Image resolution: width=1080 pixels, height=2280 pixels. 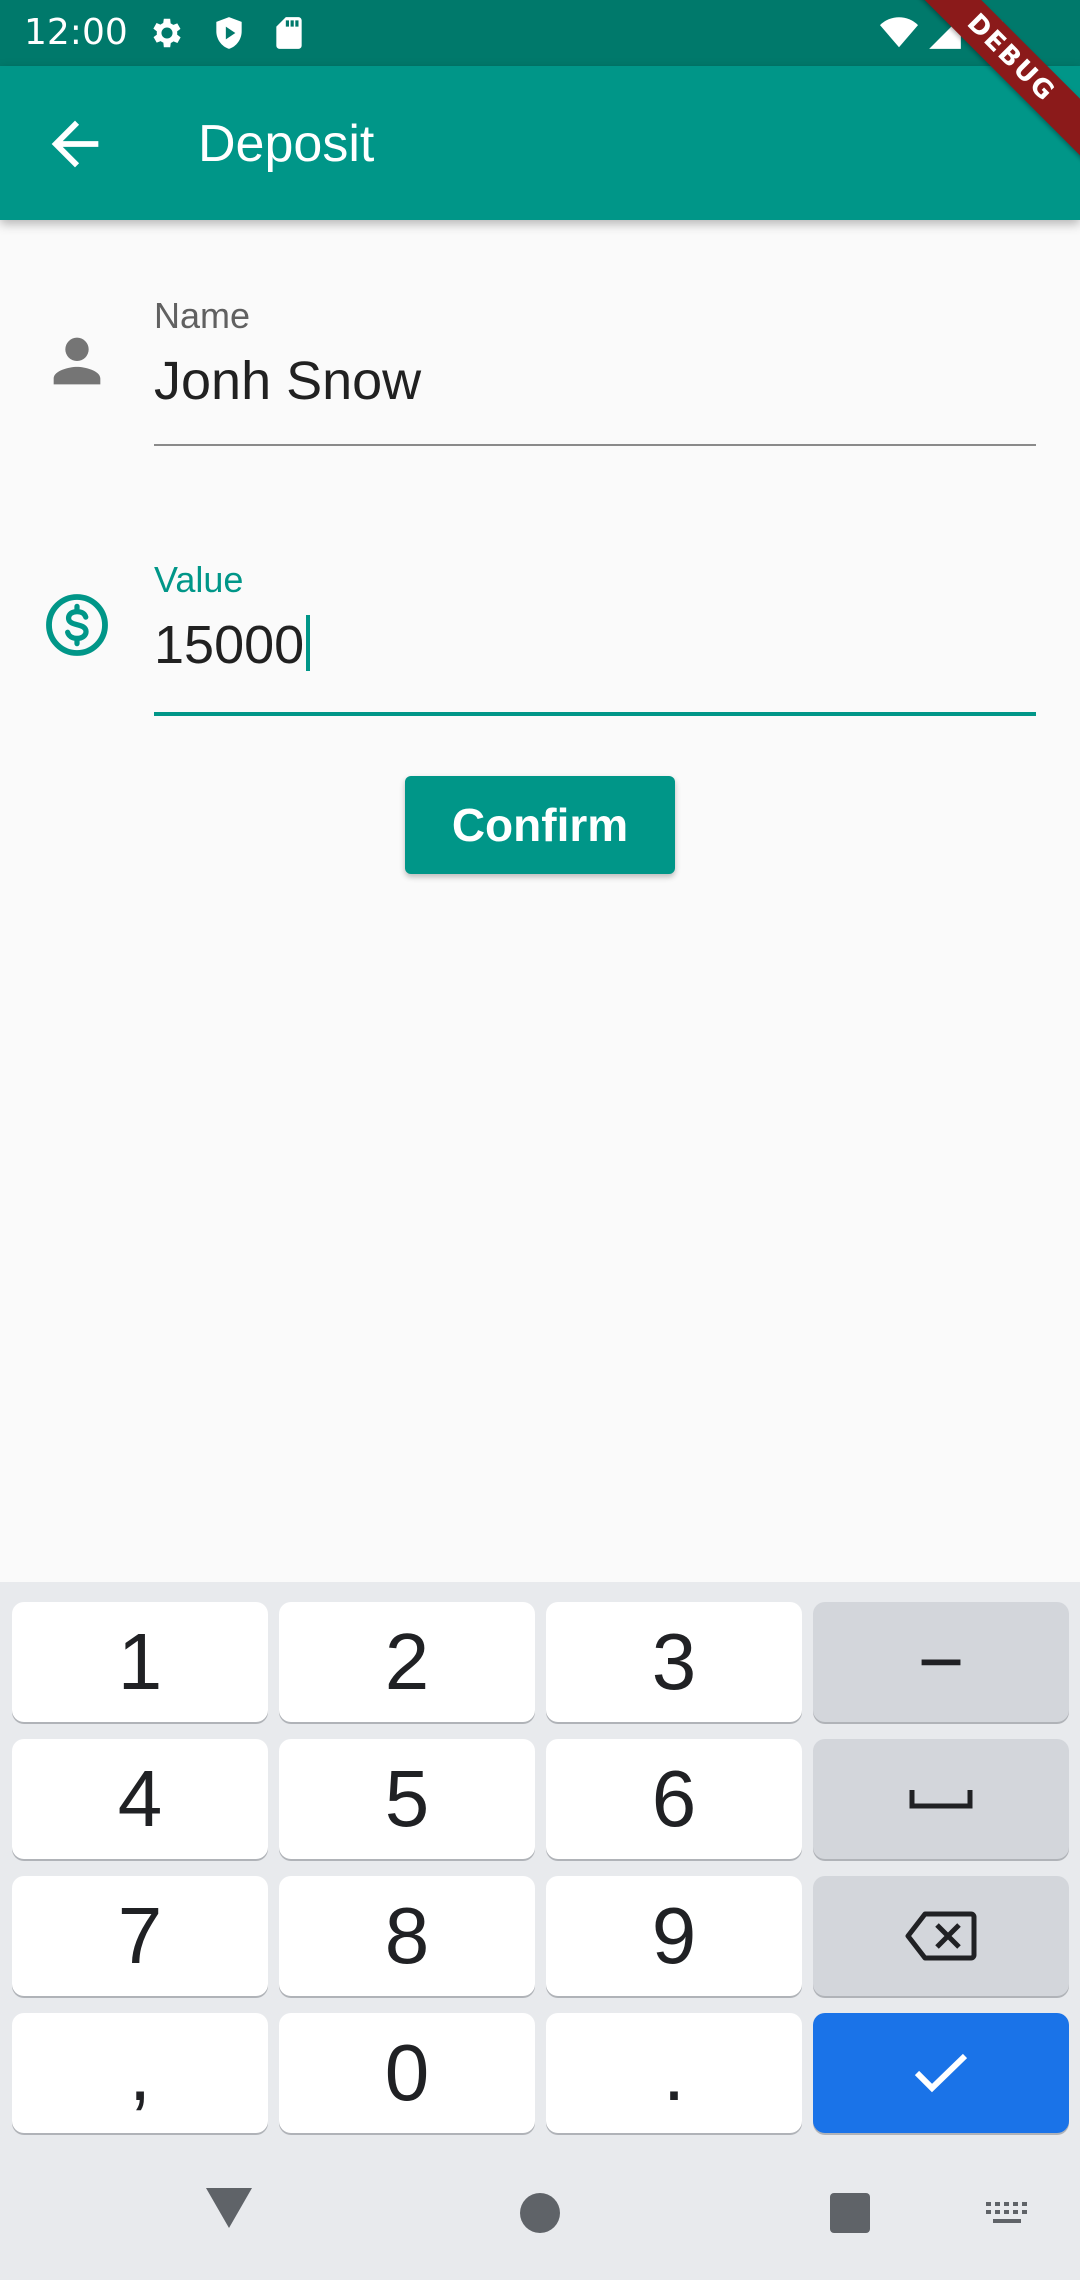 What do you see at coordinates (77, 361) in the screenshot?
I see `person-icon` at bounding box center [77, 361].